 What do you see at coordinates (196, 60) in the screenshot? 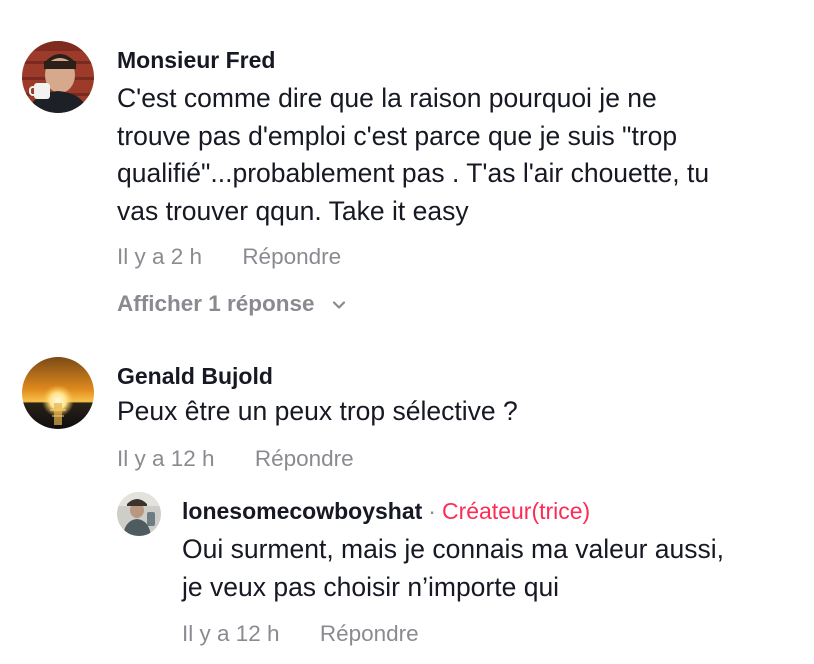
I see `comment-author: Monsieur Fred` at bounding box center [196, 60].